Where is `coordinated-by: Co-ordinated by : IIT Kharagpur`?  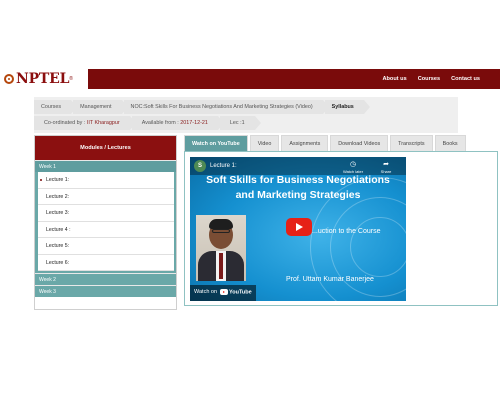 coordinated-by: Co-ordinated by : IIT Kharagpur is located at coordinates (85, 123).